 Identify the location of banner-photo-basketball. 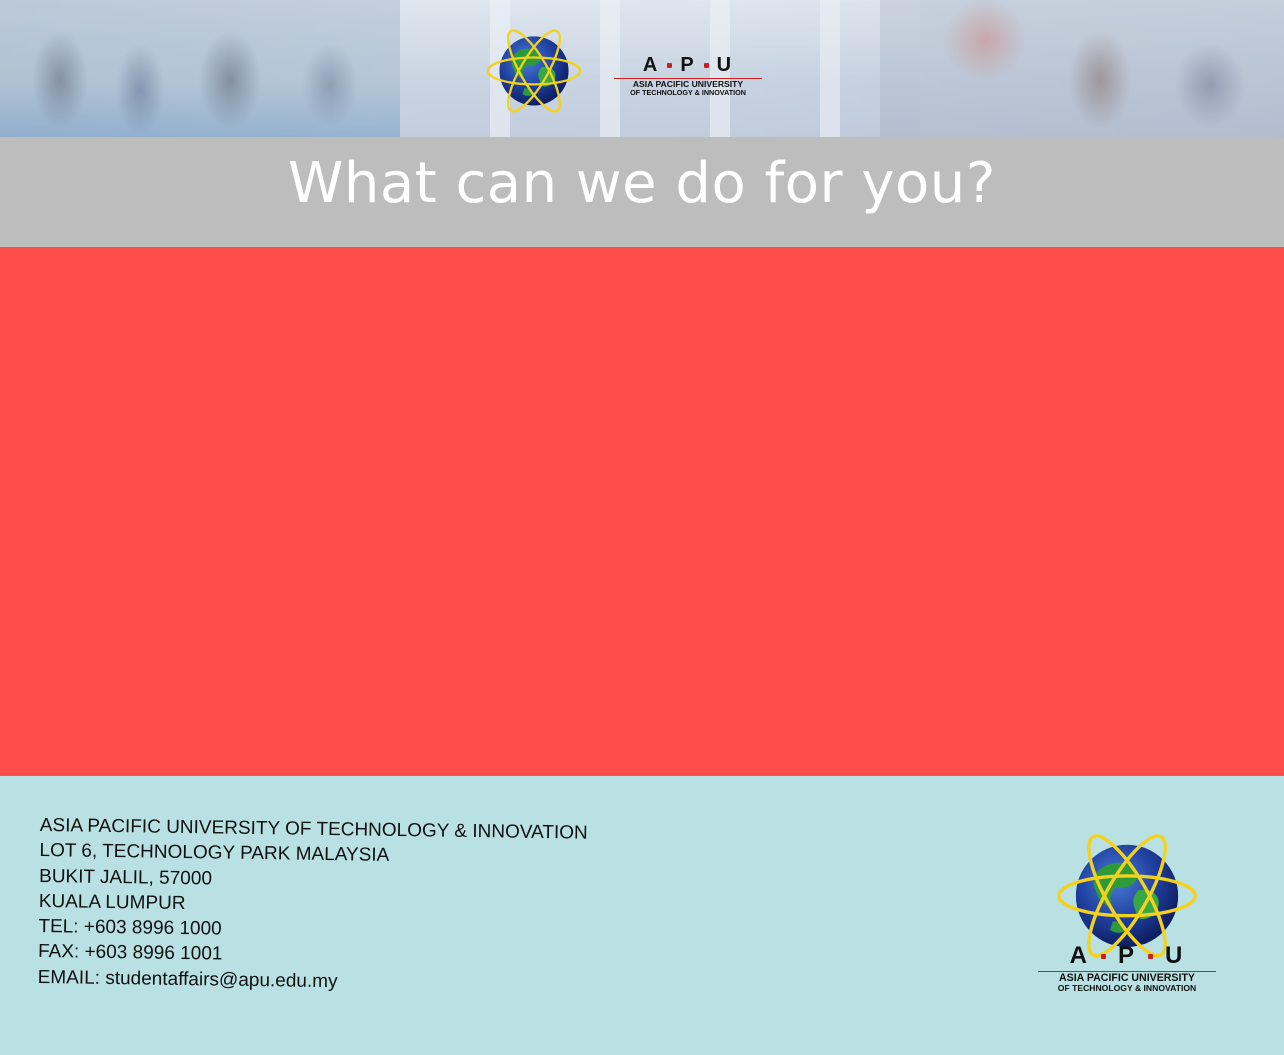
(1082, 68).